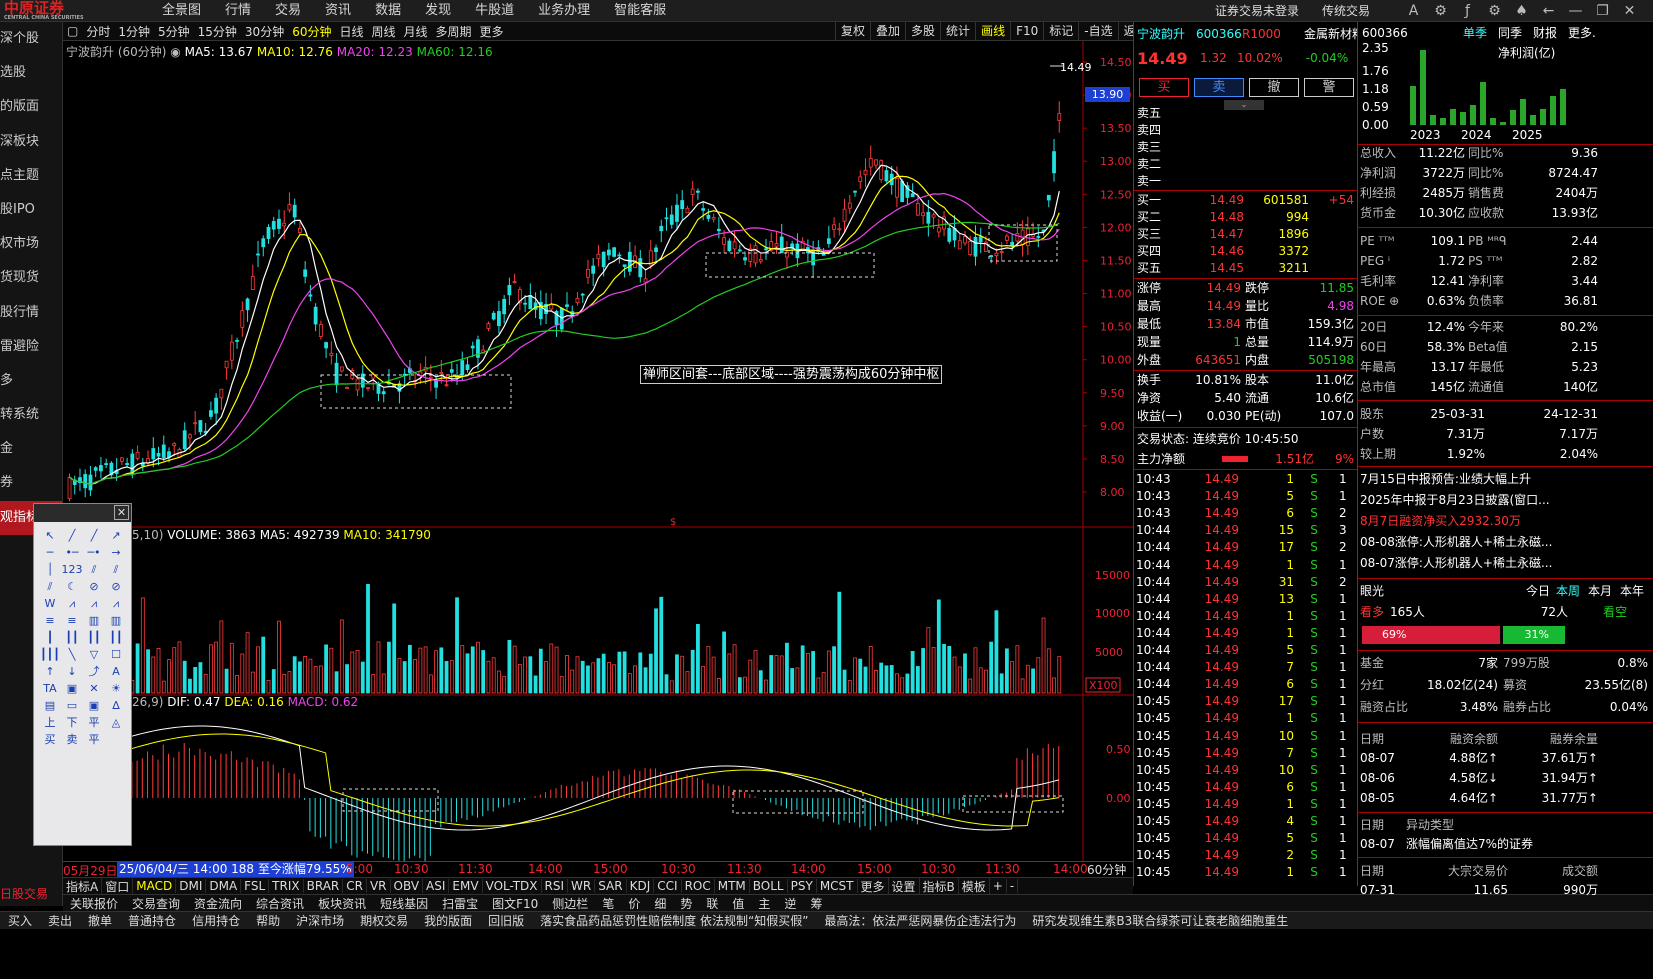 This screenshot has height=979, width=1653. What do you see at coordinates (50, 671) in the screenshot?
I see `draw-tool-32: ↑` at bounding box center [50, 671].